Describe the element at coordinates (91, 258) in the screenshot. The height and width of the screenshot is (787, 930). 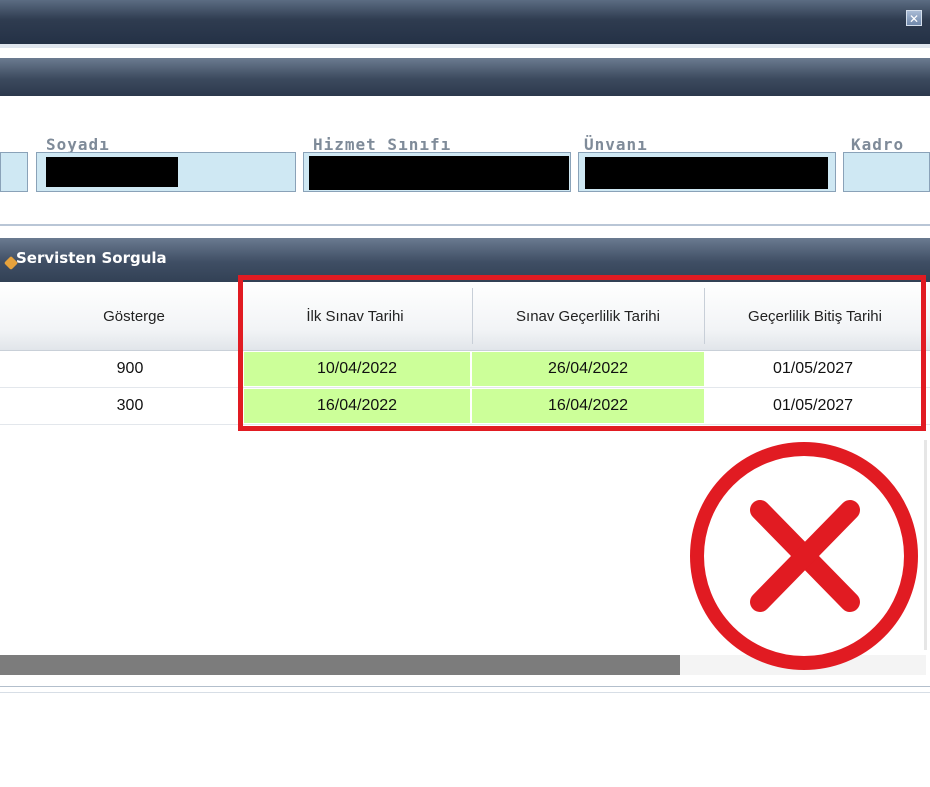
I see `servisten-sorgula-button: Servisten Sorgula` at that location.